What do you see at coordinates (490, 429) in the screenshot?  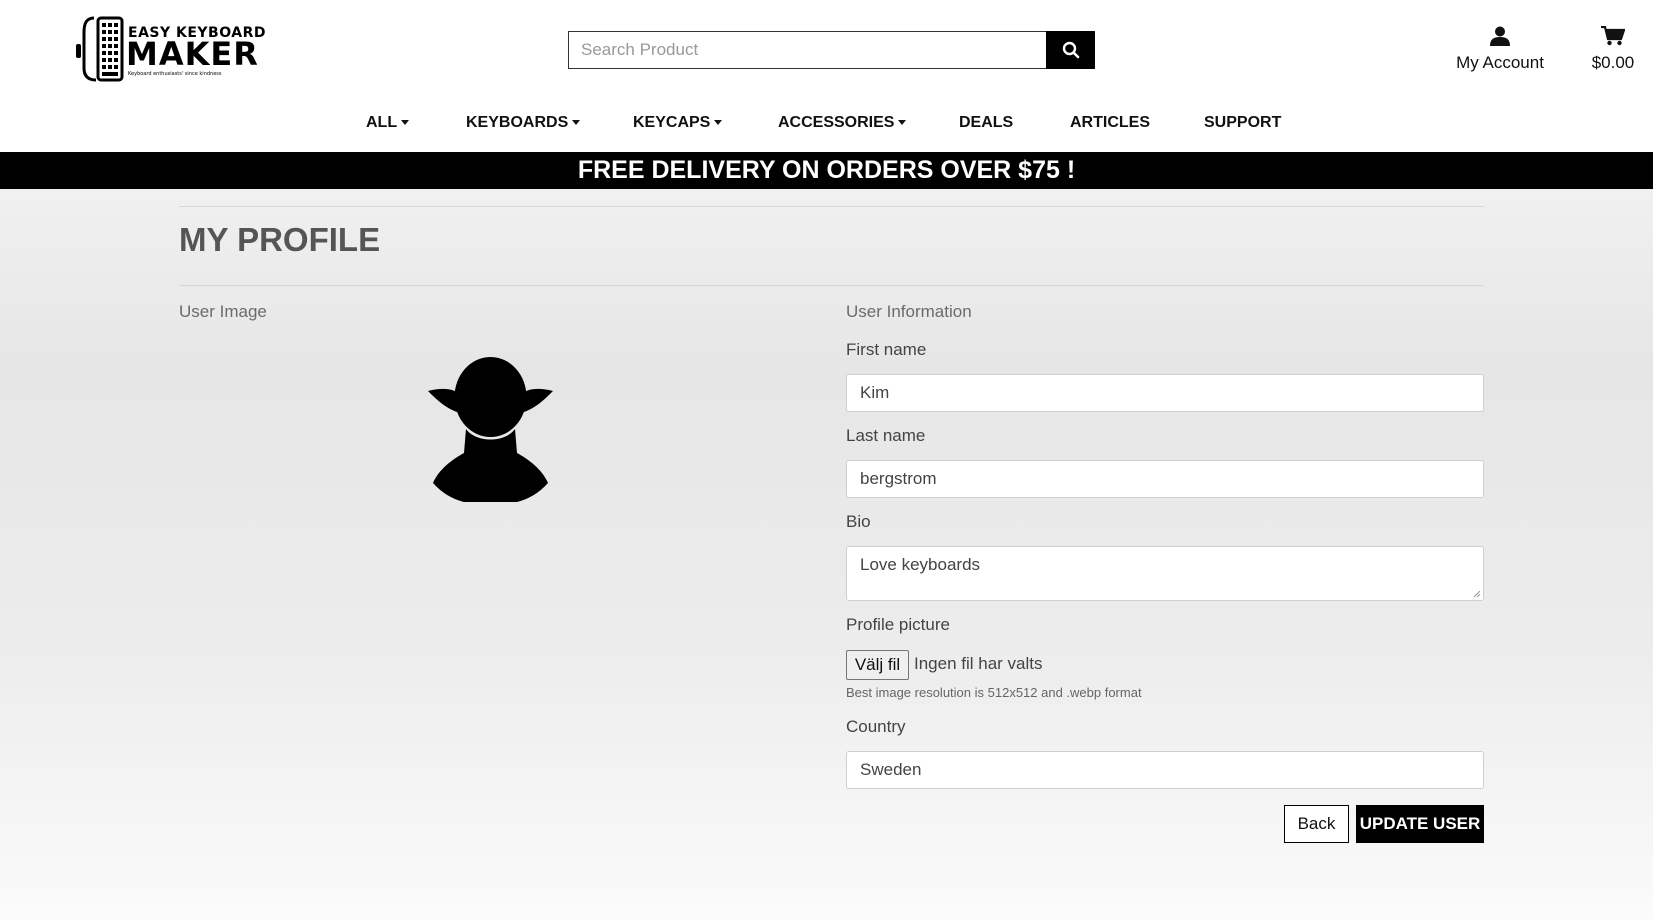 I see `yoda-silhouette-icon` at bounding box center [490, 429].